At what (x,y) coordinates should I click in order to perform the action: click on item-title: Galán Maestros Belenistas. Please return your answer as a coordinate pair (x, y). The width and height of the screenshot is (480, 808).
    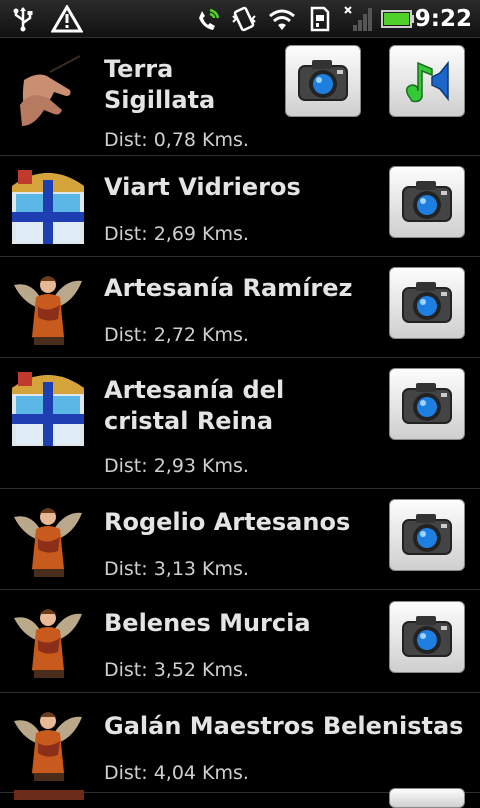
    Looking at the image, I should click on (284, 726).